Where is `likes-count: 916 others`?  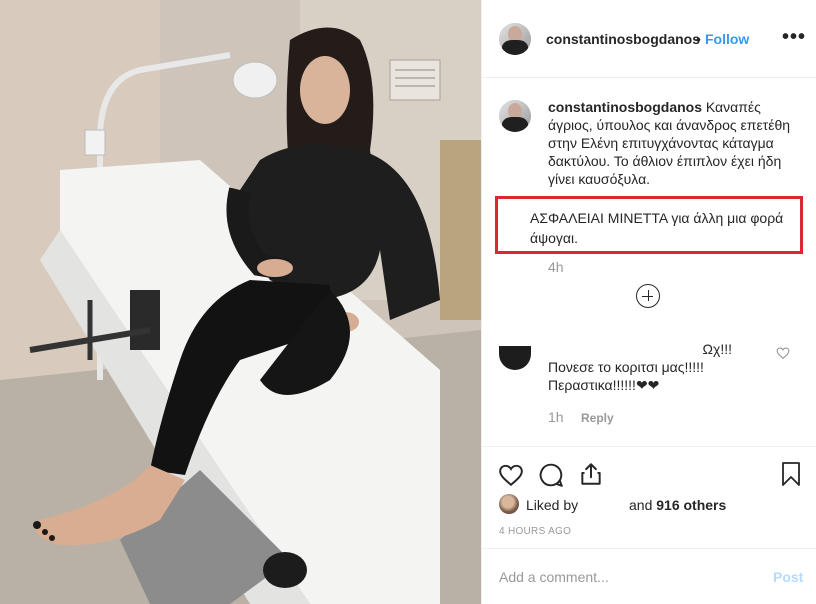 likes-count: 916 others is located at coordinates (691, 505).